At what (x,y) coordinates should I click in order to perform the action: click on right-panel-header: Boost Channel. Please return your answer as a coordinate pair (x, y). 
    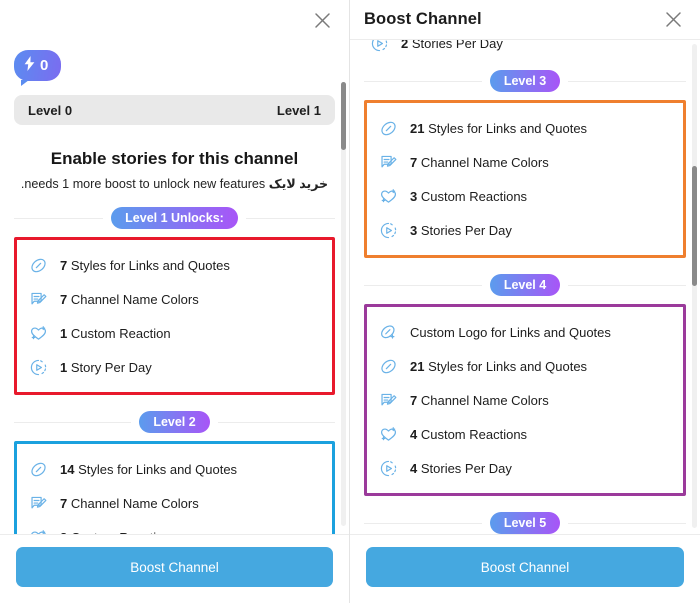
    Looking at the image, I should click on (525, 20).